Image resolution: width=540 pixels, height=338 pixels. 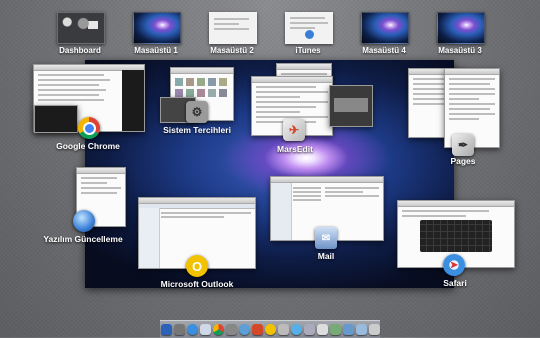 I want to click on app-label-mail: Mail, so click(x=326, y=256).